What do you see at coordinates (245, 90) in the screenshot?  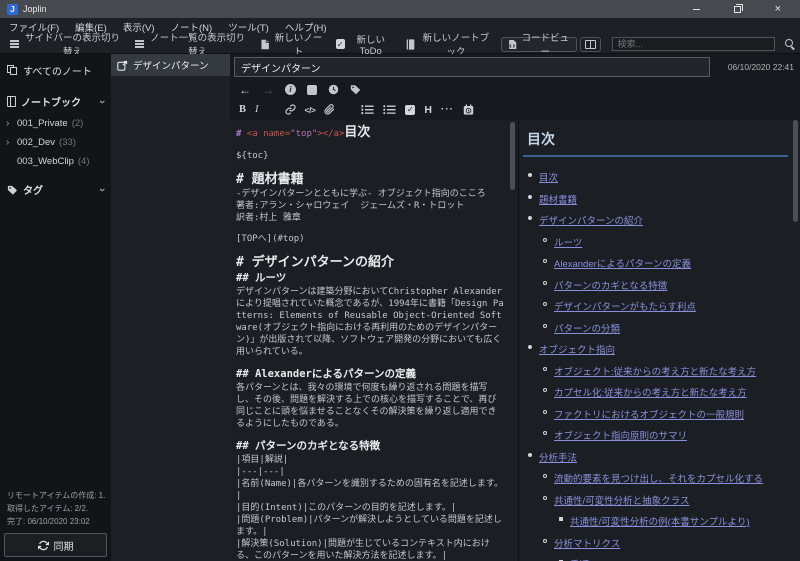 I see `back-arrow-icon: ←` at bounding box center [245, 90].